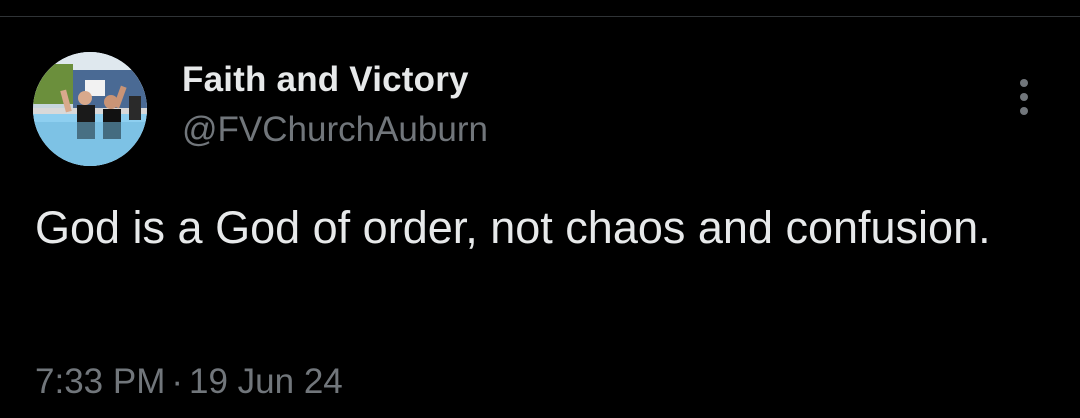 The width and height of the screenshot is (1080, 418). What do you see at coordinates (100, 381) in the screenshot?
I see `tweet-time: 7:33 PM` at bounding box center [100, 381].